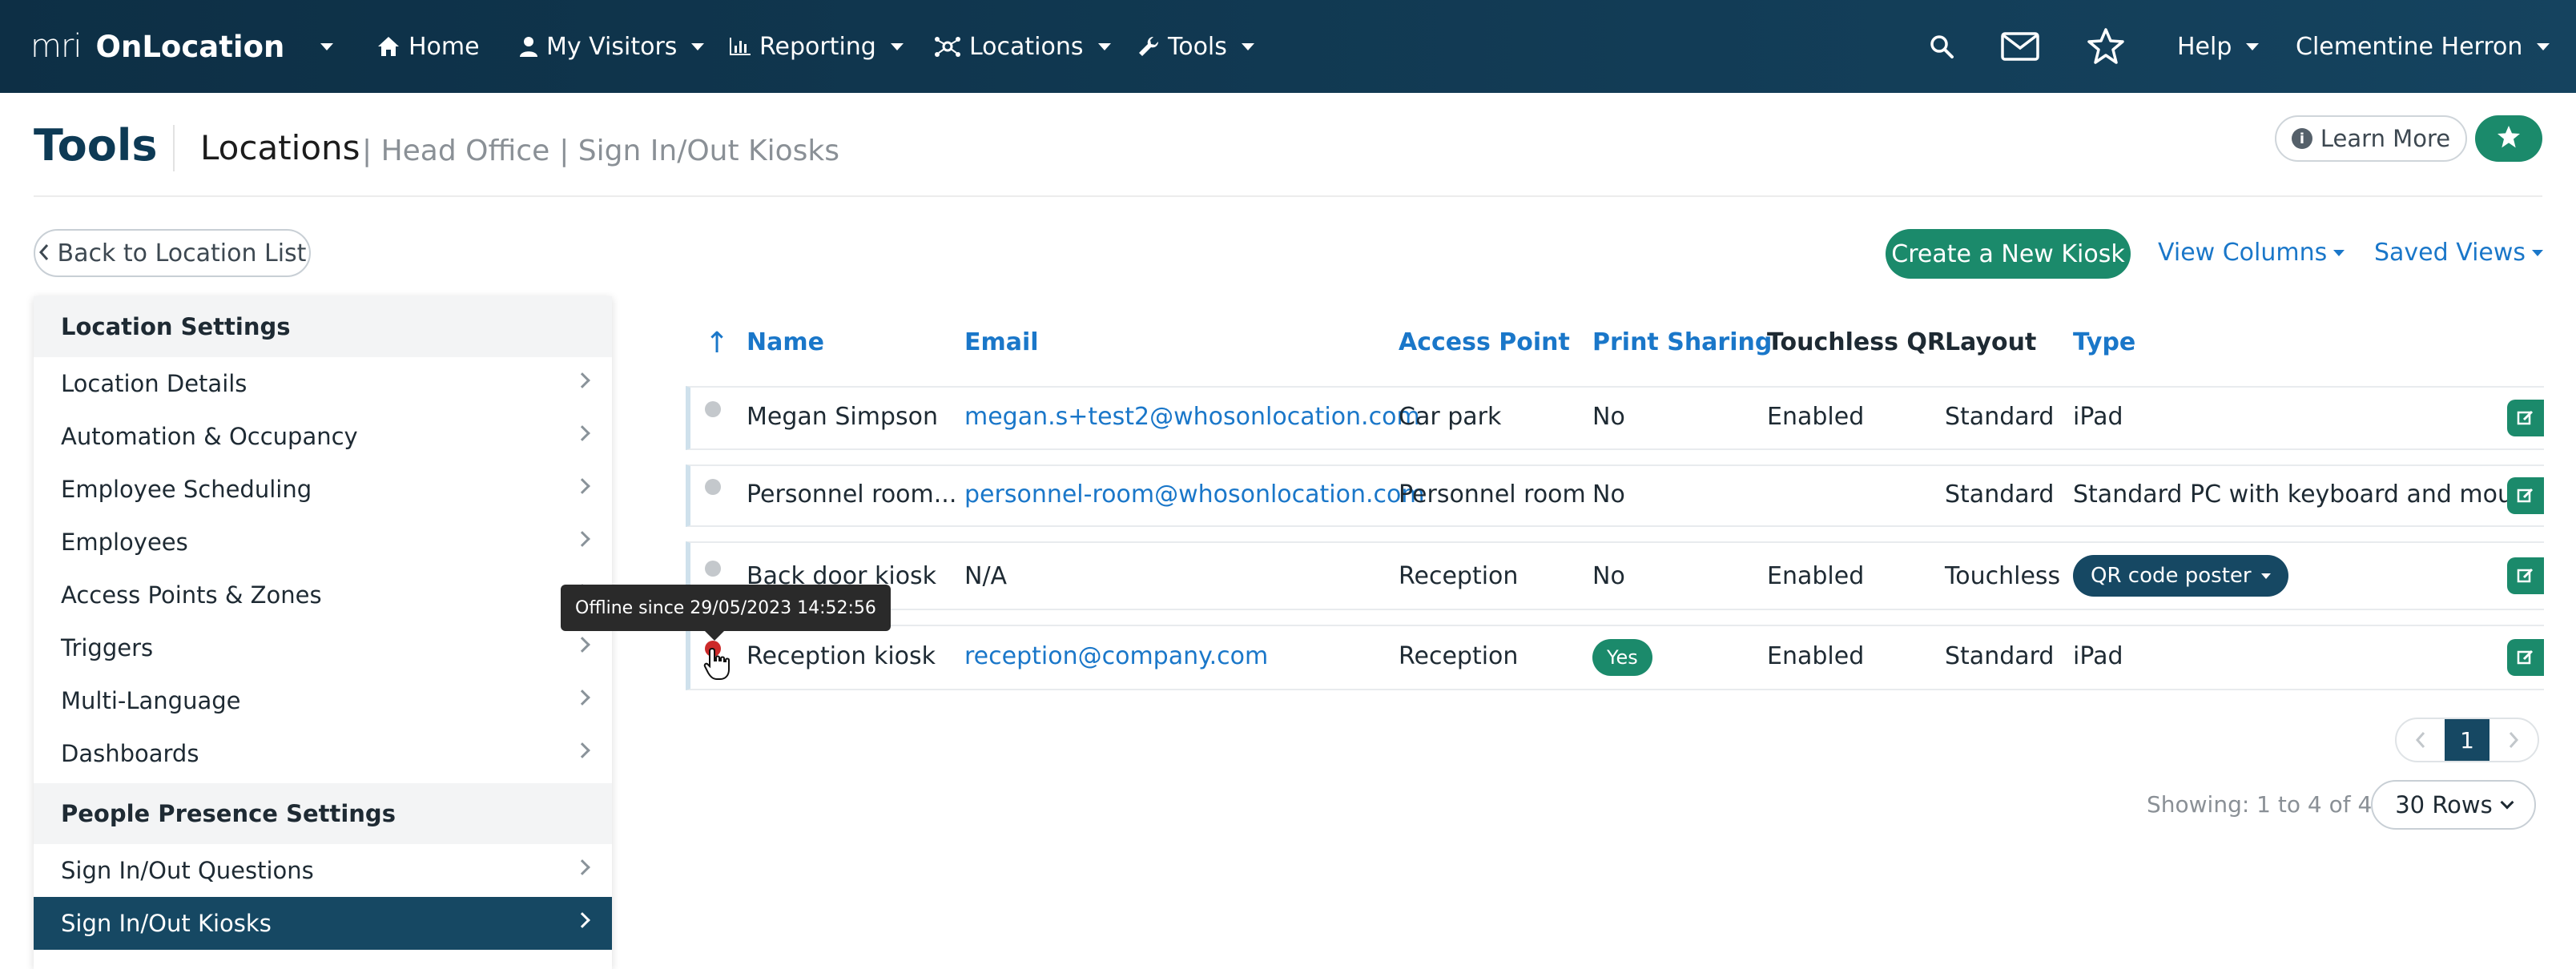 This screenshot has height=969, width=2576. Describe the element at coordinates (1484, 342) in the screenshot. I see `column-header-access-point: Access Point` at that location.